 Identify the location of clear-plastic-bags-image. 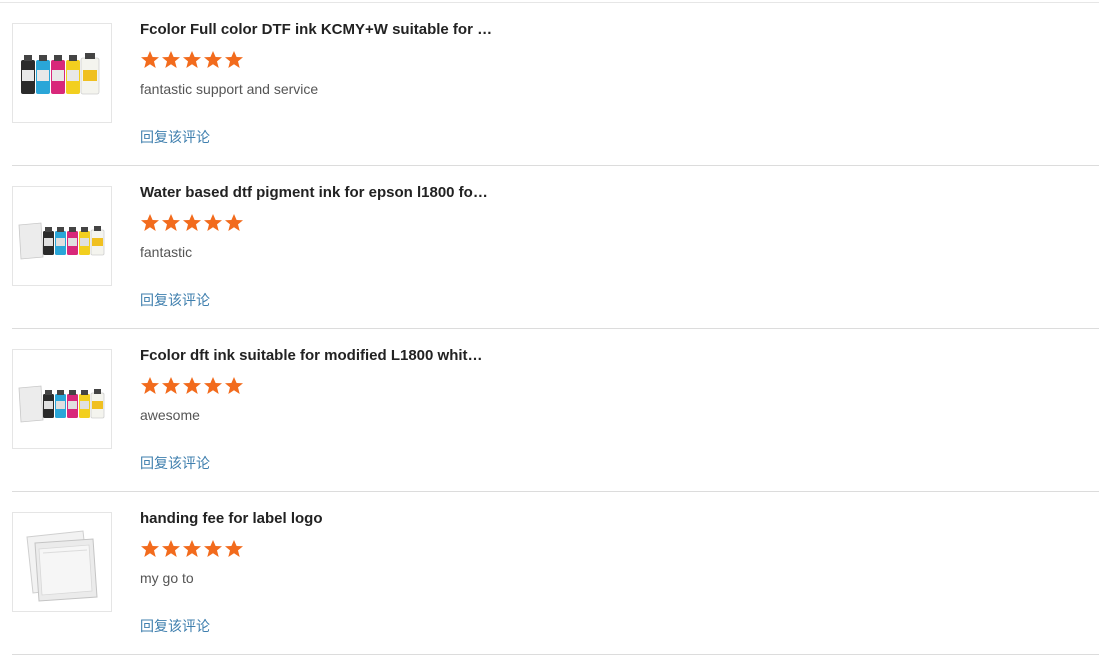
(62, 566).